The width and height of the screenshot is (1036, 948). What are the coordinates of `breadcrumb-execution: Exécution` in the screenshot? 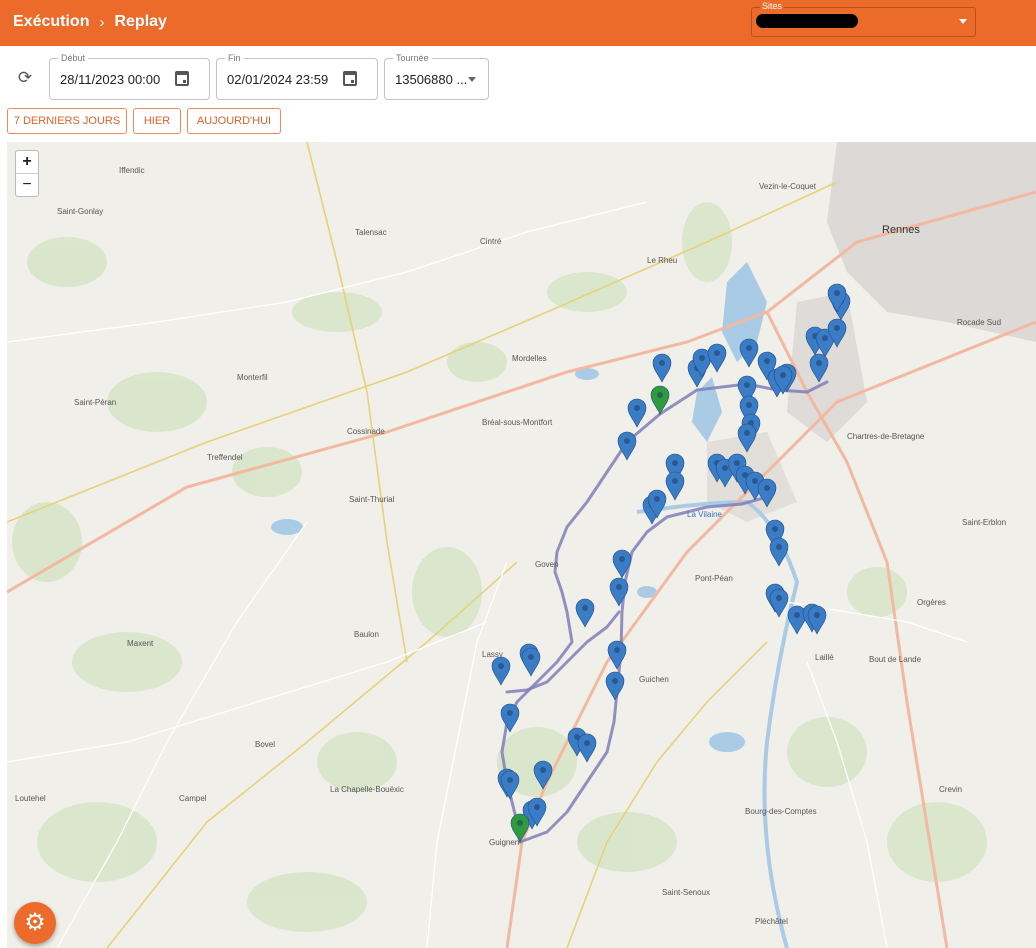 It's located at (51, 22).